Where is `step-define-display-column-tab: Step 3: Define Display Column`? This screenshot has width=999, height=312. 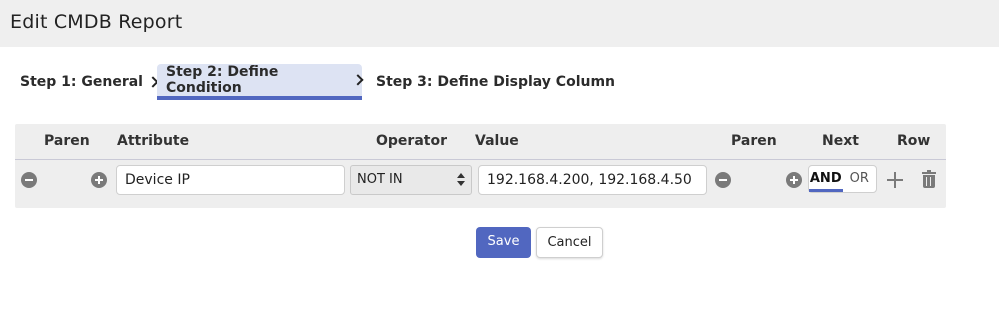
step-define-display-column-tab: Step 3: Define Display Column is located at coordinates (495, 82).